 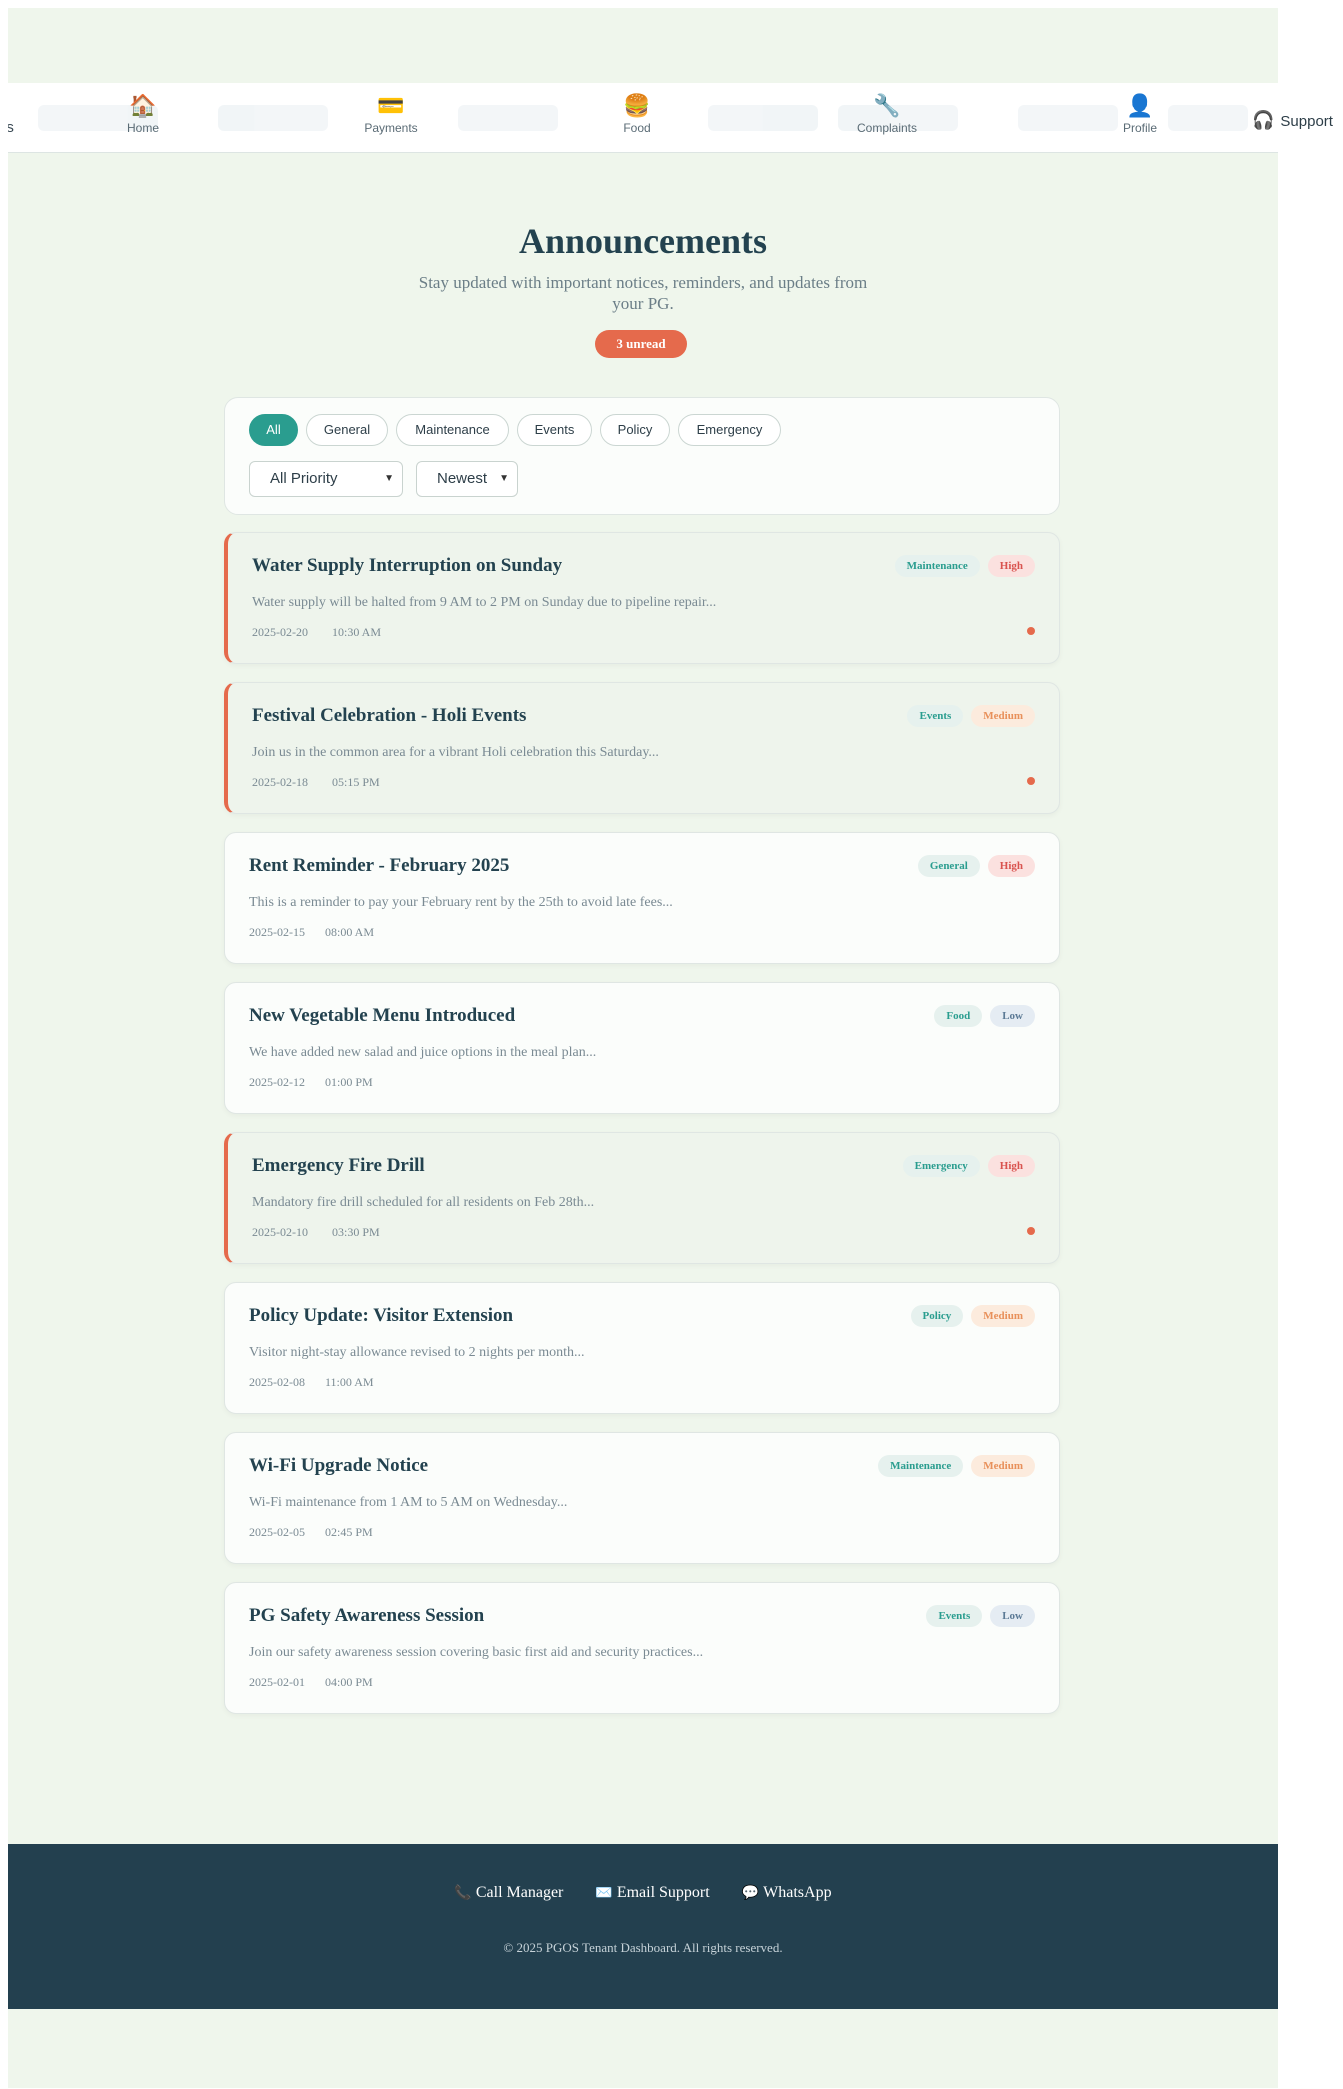 What do you see at coordinates (958, 1016) in the screenshot?
I see `category-badge: Food` at bounding box center [958, 1016].